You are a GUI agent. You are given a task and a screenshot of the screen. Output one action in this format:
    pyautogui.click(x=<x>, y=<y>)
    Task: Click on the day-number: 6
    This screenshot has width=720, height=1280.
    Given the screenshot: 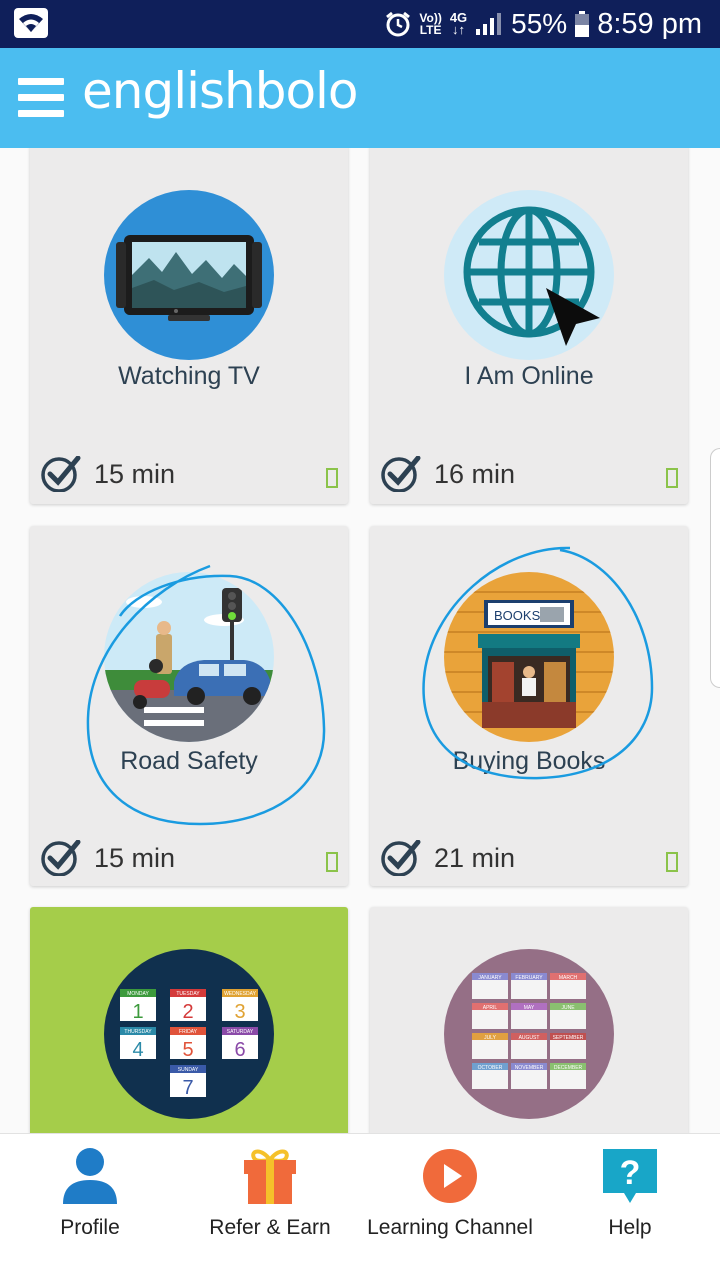 What is the action you would take?
    pyautogui.click(x=239, y=1050)
    